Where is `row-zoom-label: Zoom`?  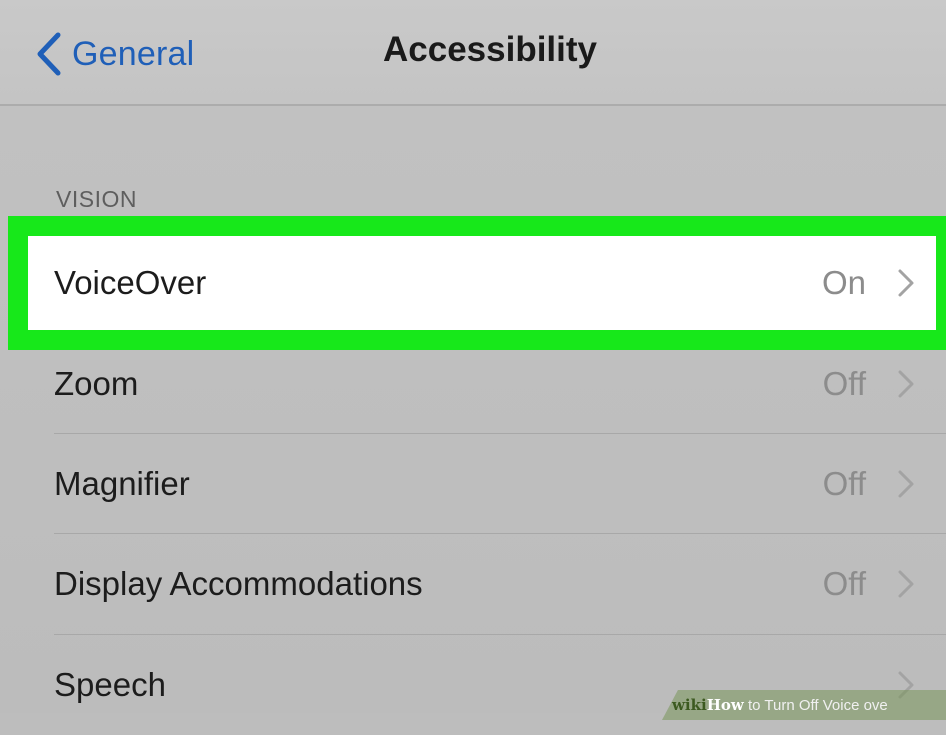 row-zoom-label: Zoom is located at coordinates (96, 383).